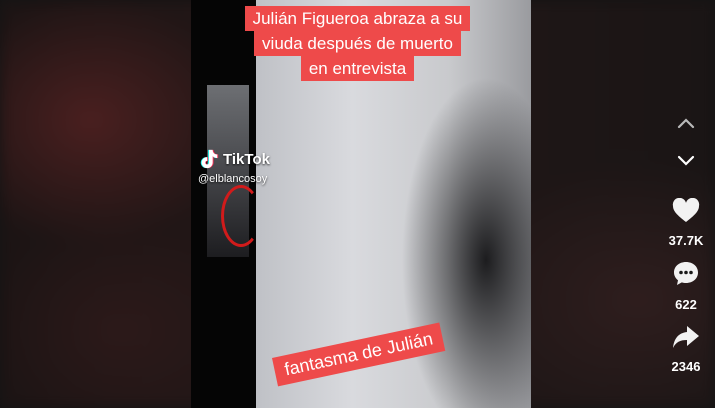  I want to click on comment-count: 622, so click(686, 304).